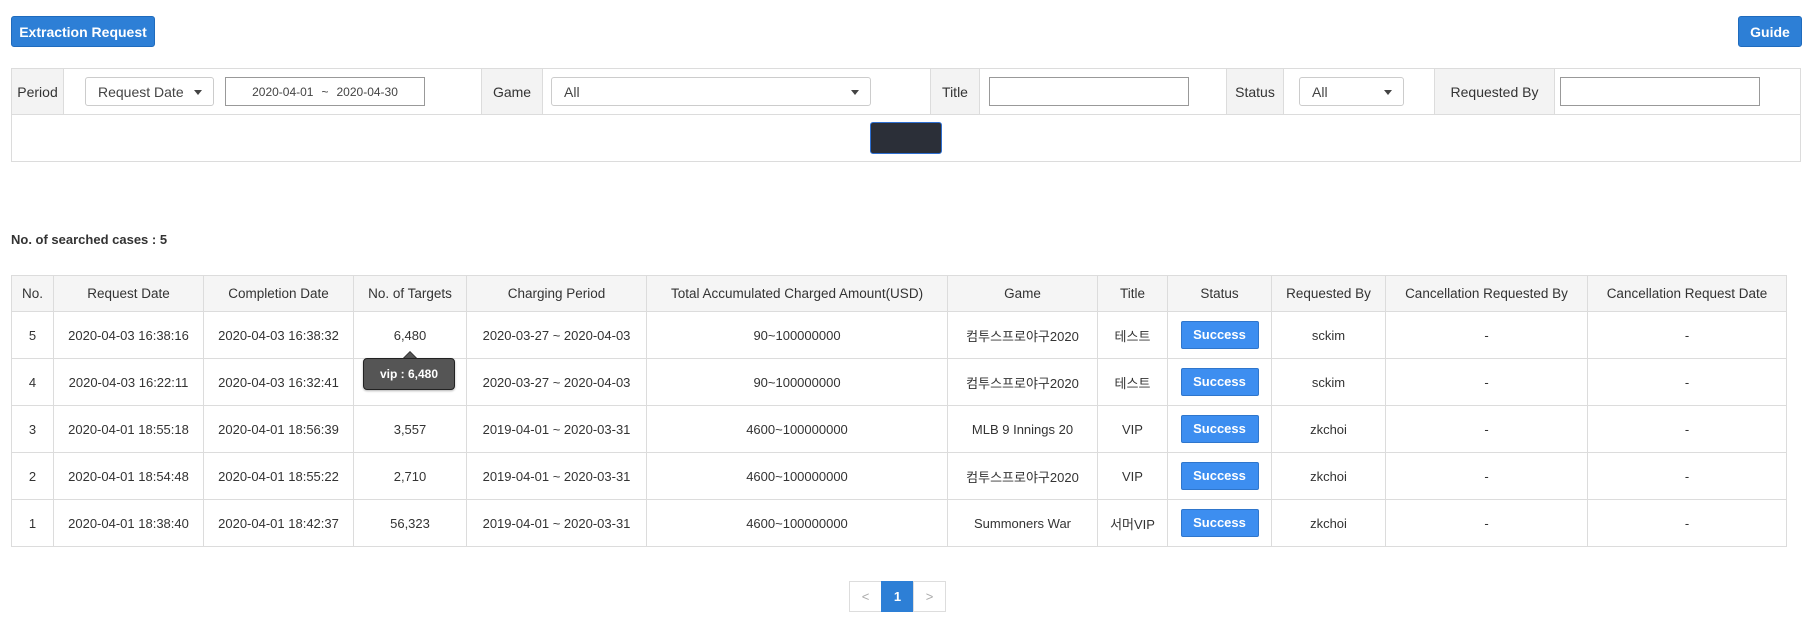 This screenshot has width=1809, height=619. Describe the element at coordinates (1320, 91) in the screenshot. I see `status-select-value: All` at that location.